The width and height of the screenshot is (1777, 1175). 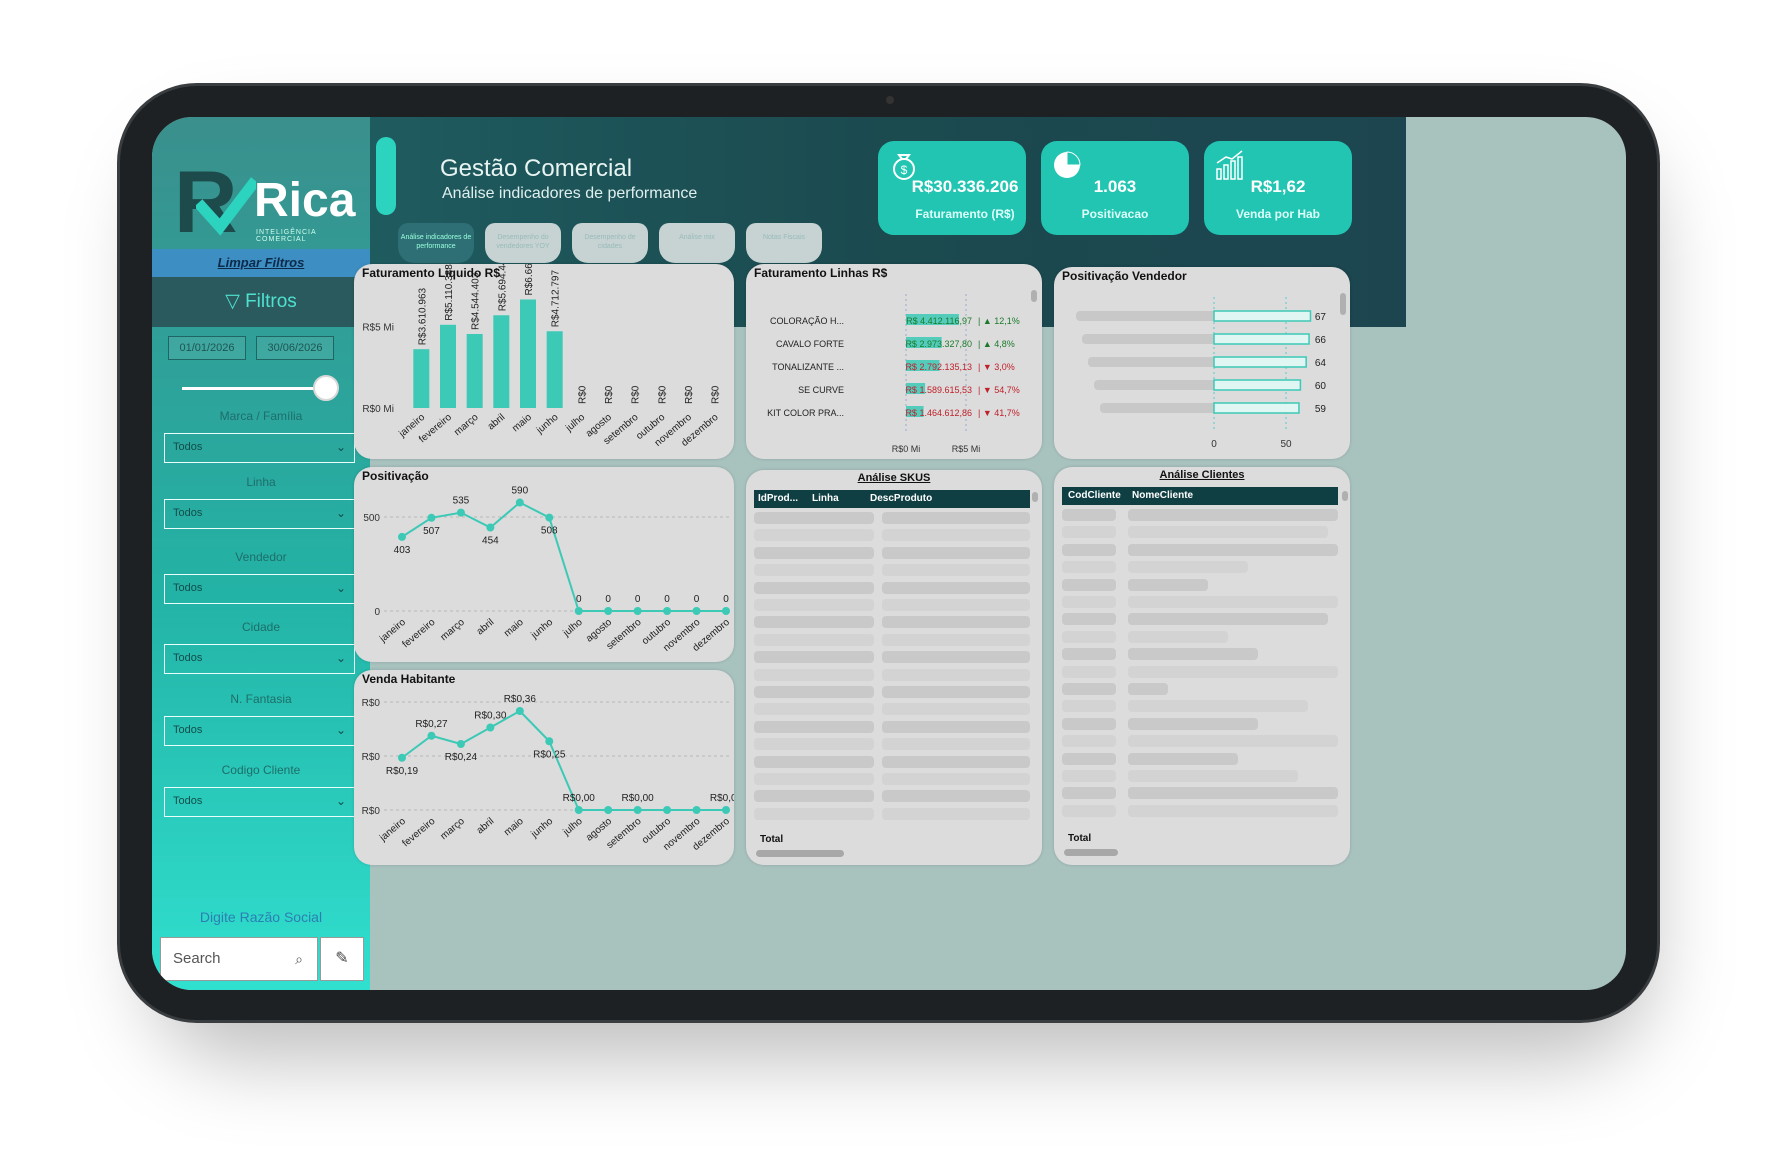 What do you see at coordinates (326, 388) in the screenshot?
I see `date-slider-handle` at bounding box center [326, 388].